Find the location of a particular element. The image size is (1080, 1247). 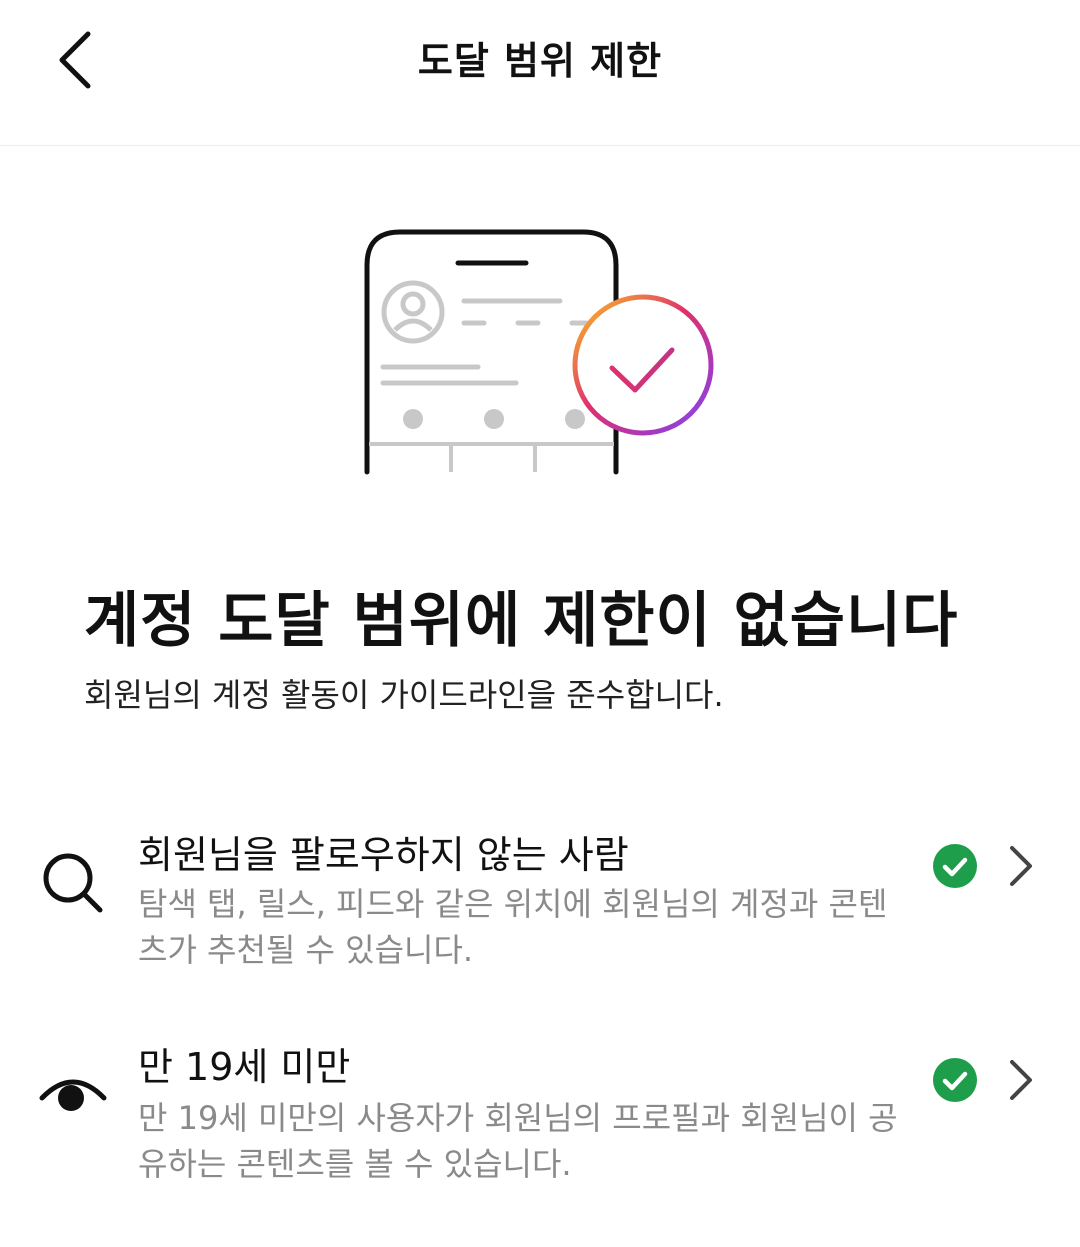

top-bar: 도달 범위 제한 is located at coordinates (540, 73).